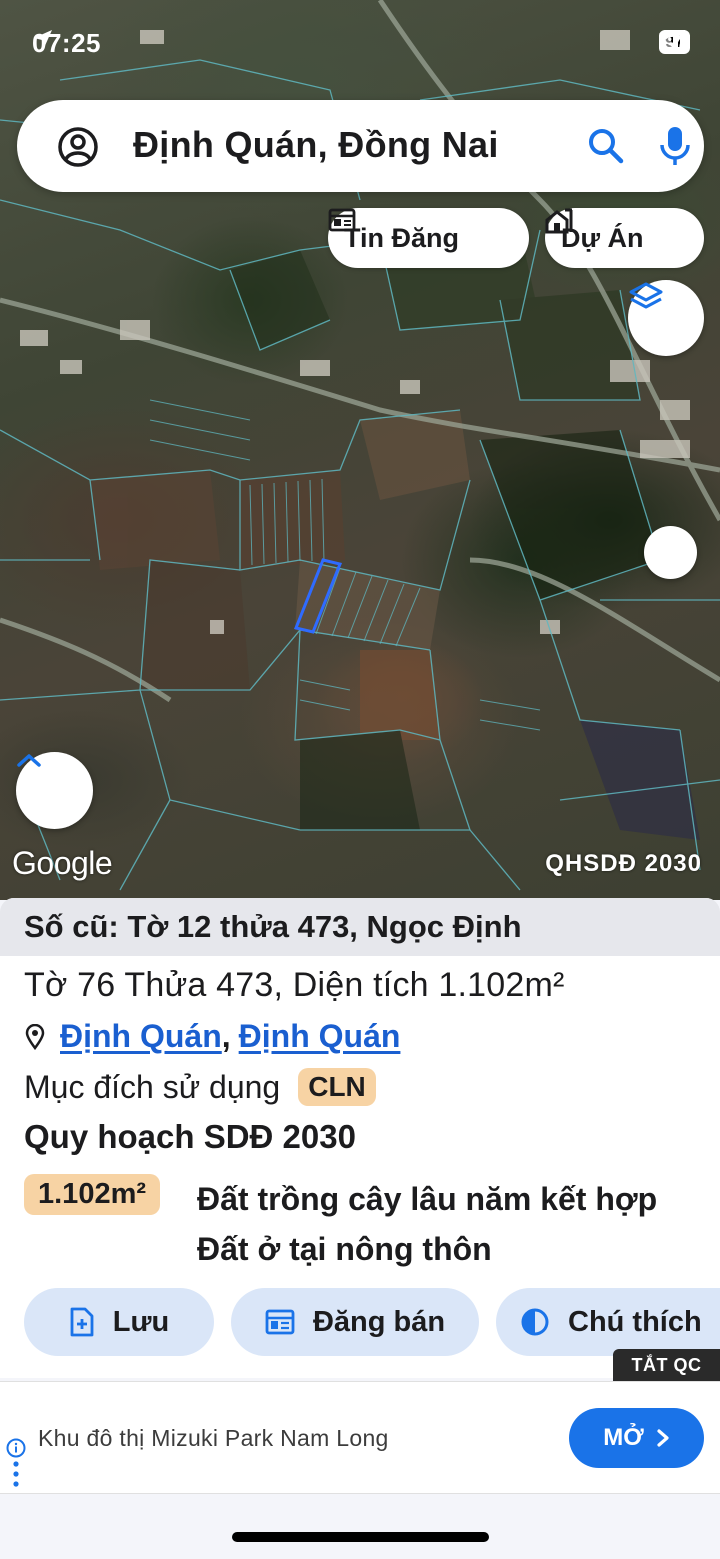 This screenshot has height=1559, width=720. Describe the element at coordinates (62, 863) in the screenshot. I see `google-attribution: Google` at that location.